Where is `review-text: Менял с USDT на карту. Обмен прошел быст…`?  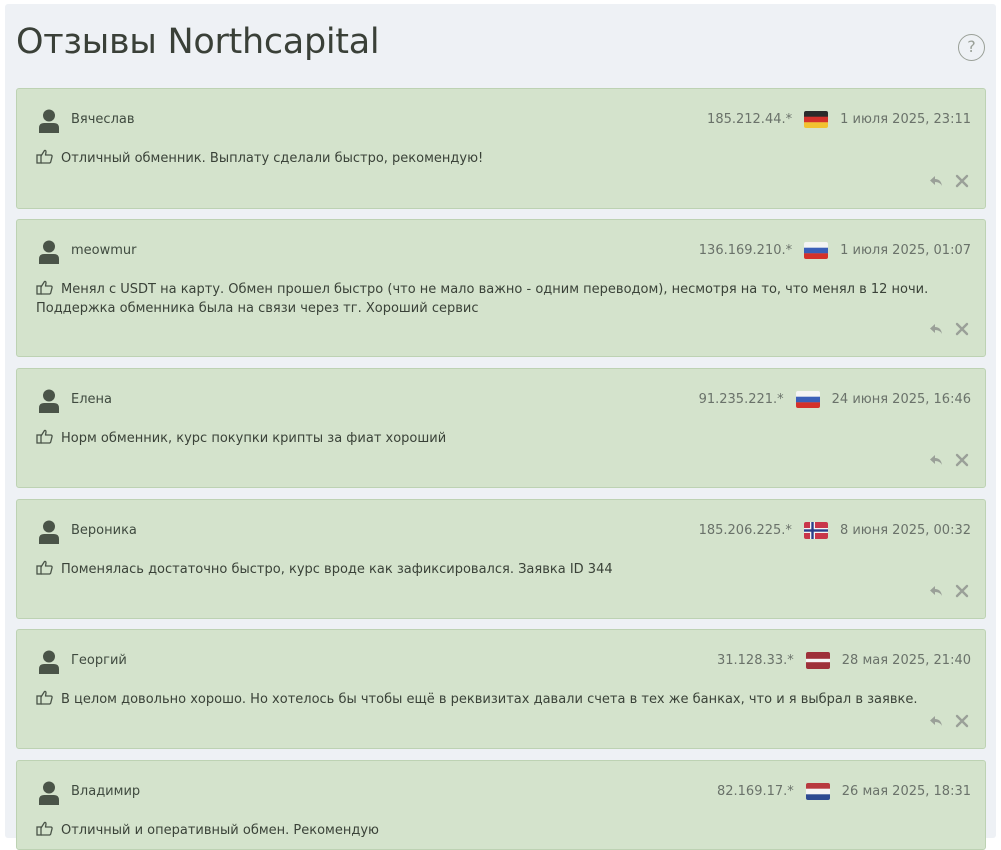 review-text: Менял с USDT на карту. Обмен прошел быст… is located at coordinates (482, 299).